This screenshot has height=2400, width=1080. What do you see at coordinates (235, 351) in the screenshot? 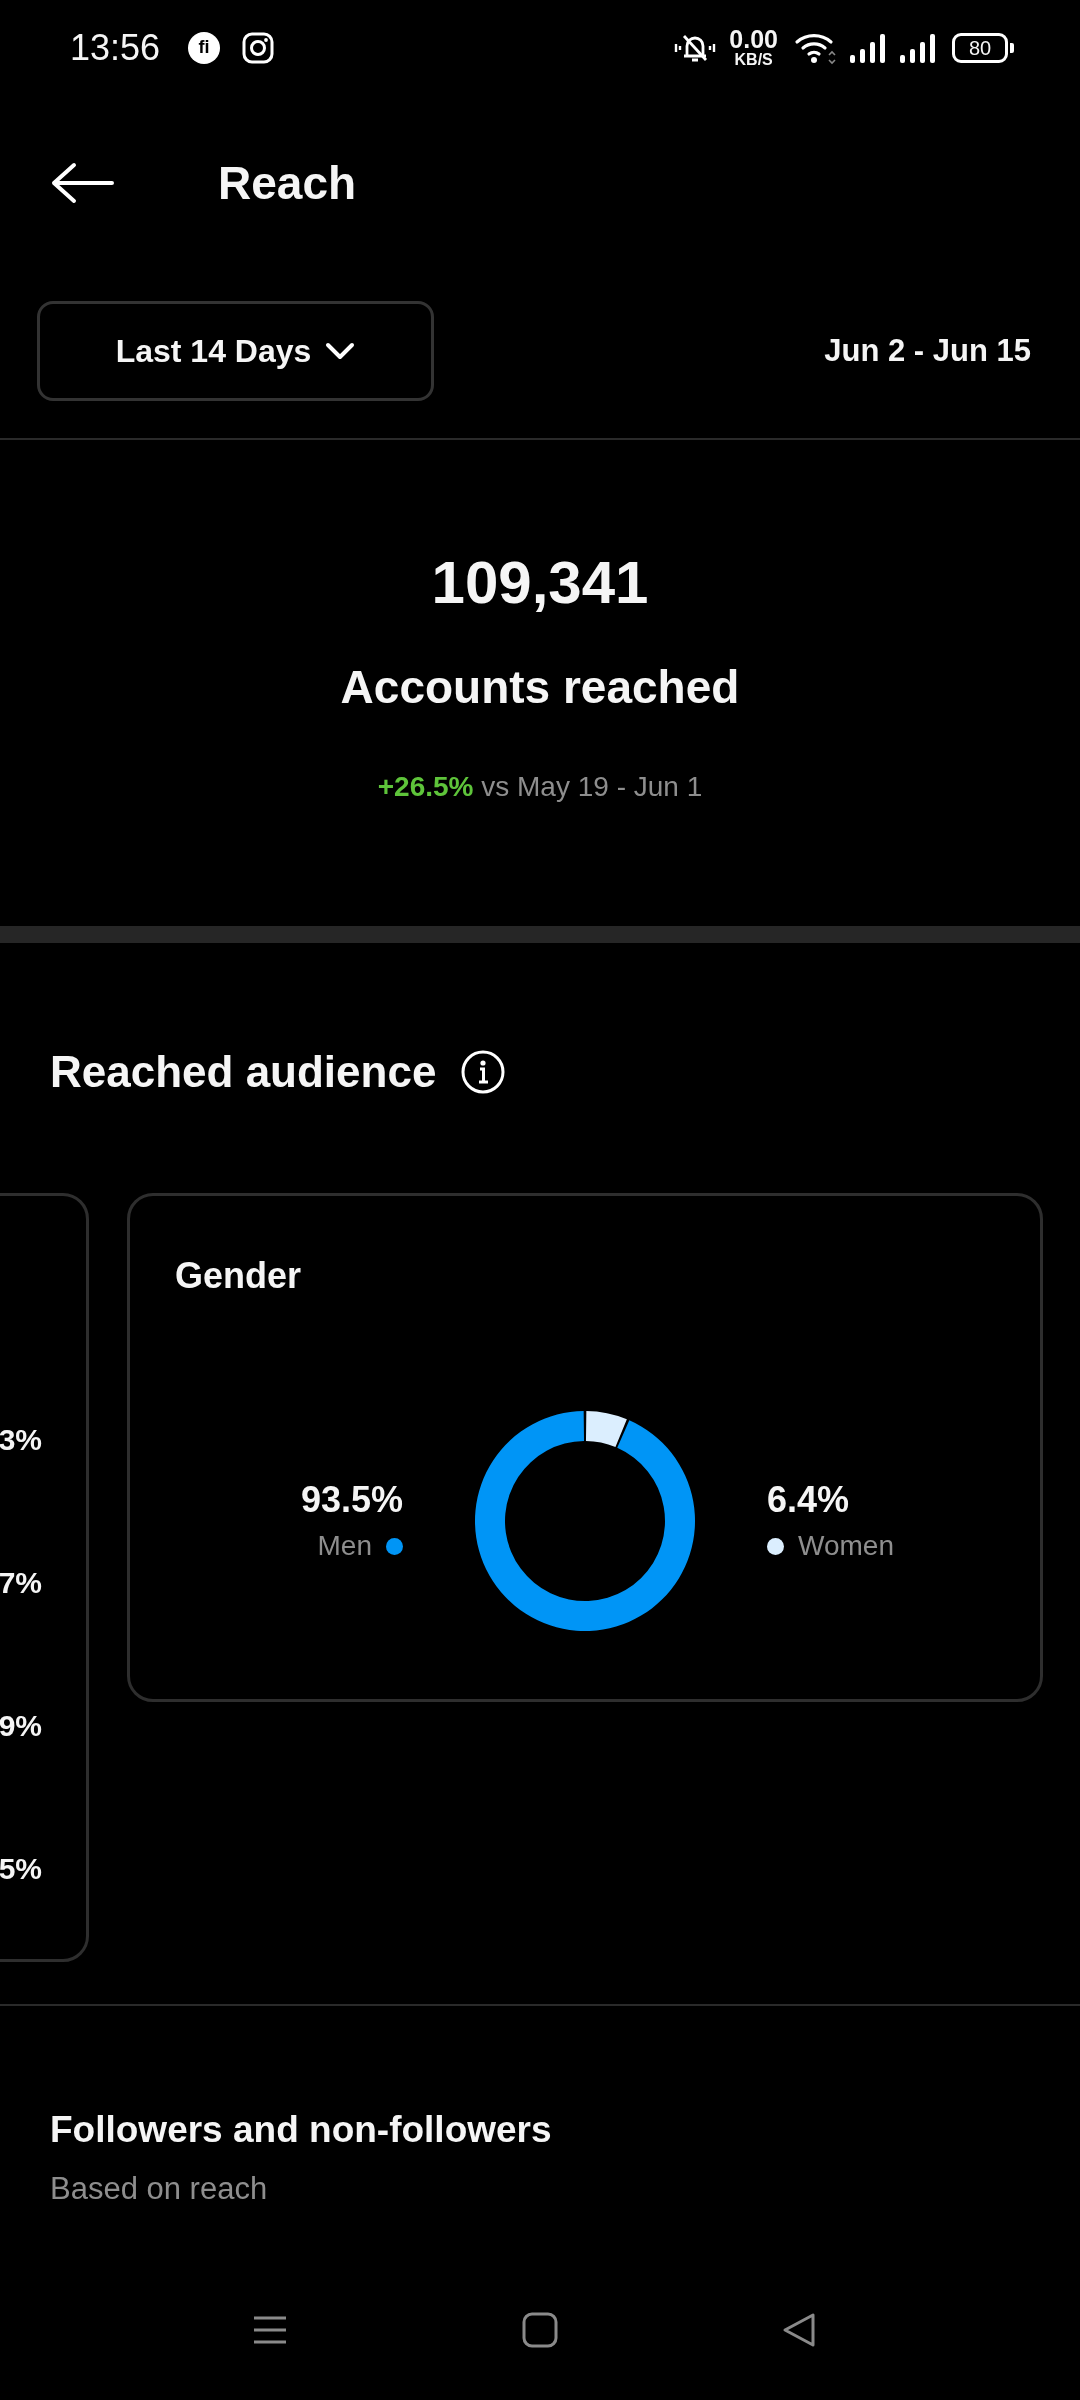
I see `date-range-dropdown: Last 14 Days` at bounding box center [235, 351].